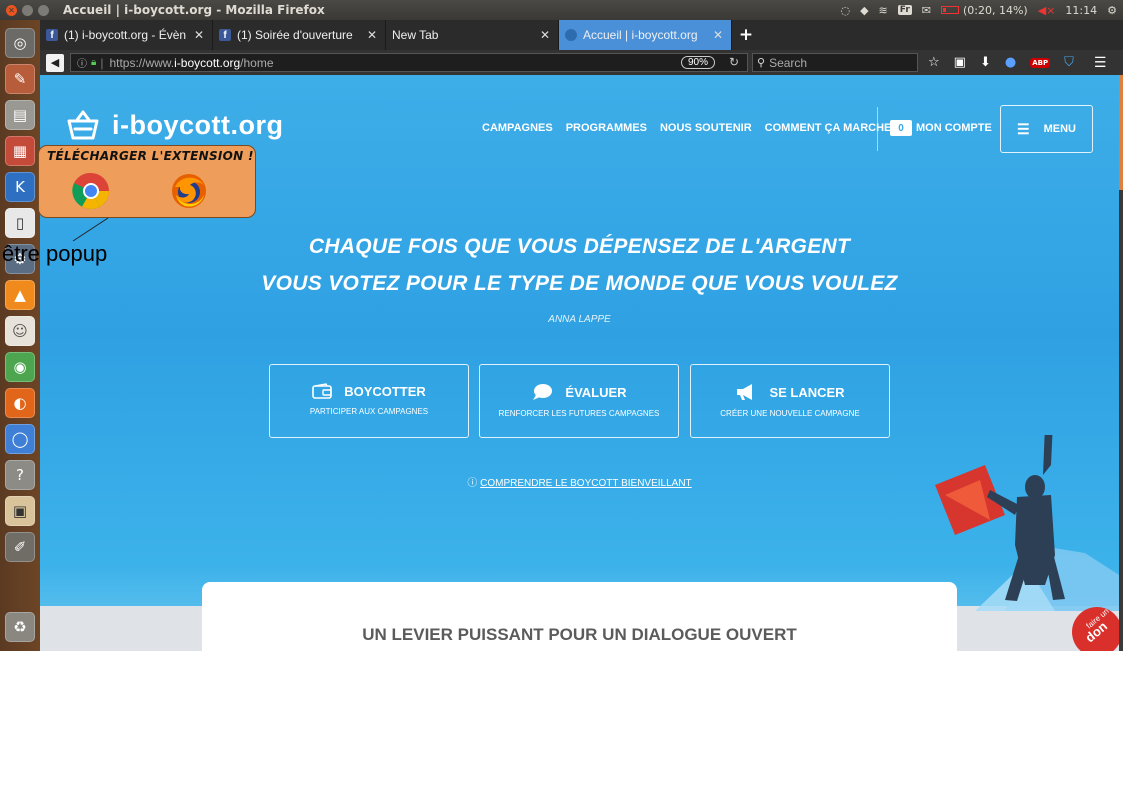 The image size is (1123, 794). I want to click on system-tools-icon: ✎, so click(20, 79).